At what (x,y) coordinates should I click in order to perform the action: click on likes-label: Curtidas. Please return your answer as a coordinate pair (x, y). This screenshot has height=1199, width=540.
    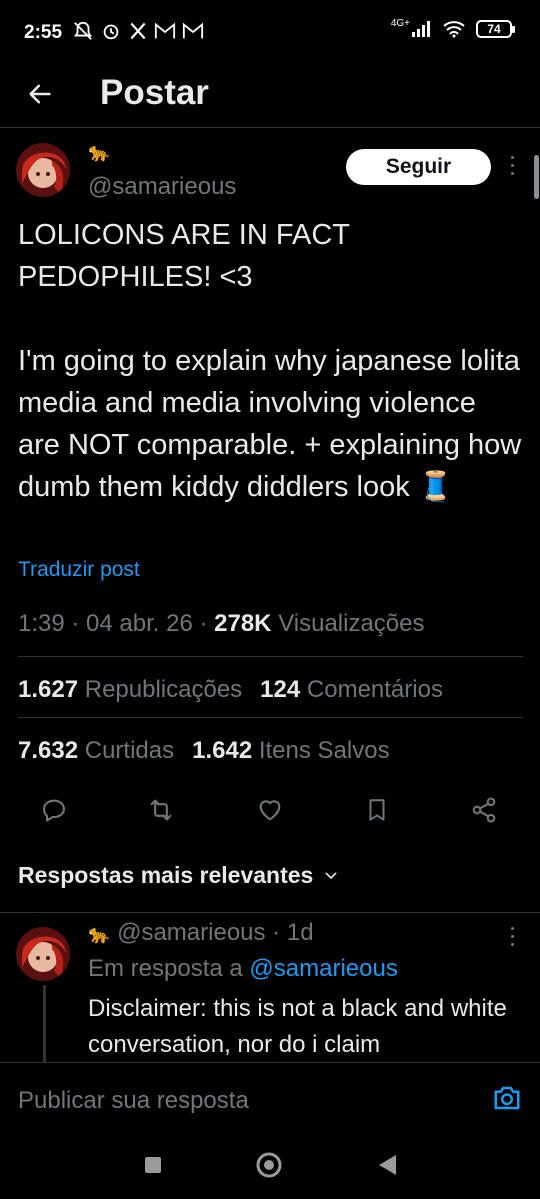
    Looking at the image, I should click on (129, 750).